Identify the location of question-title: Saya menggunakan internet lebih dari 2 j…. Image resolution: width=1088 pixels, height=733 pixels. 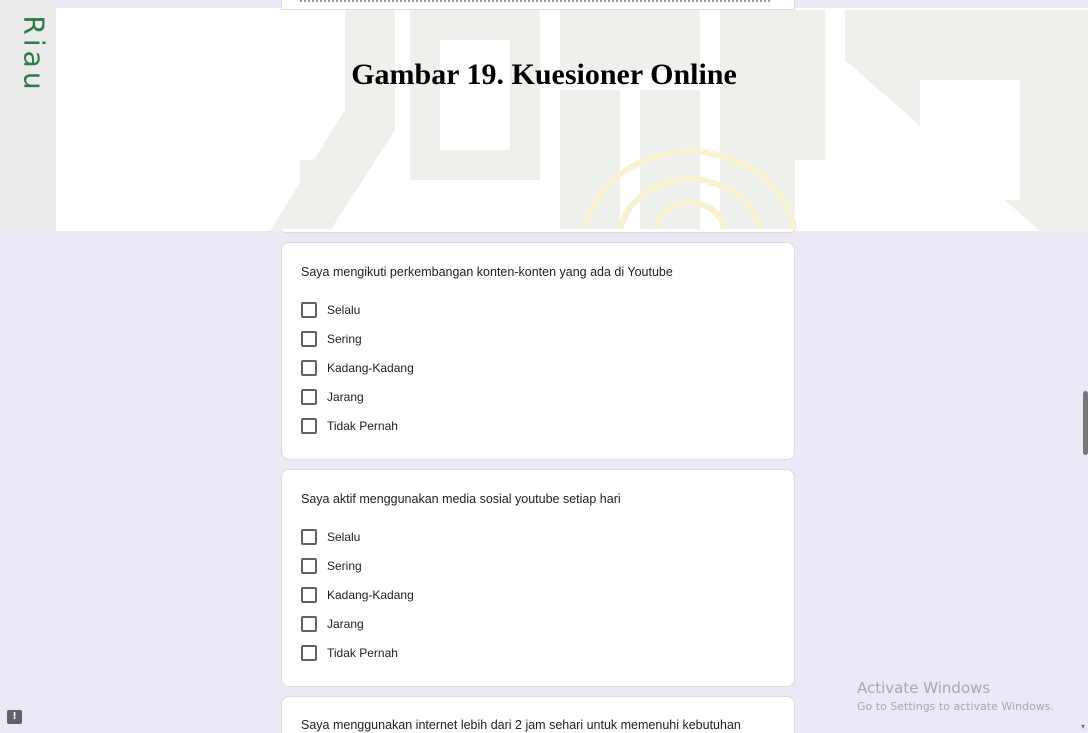
(521, 725).